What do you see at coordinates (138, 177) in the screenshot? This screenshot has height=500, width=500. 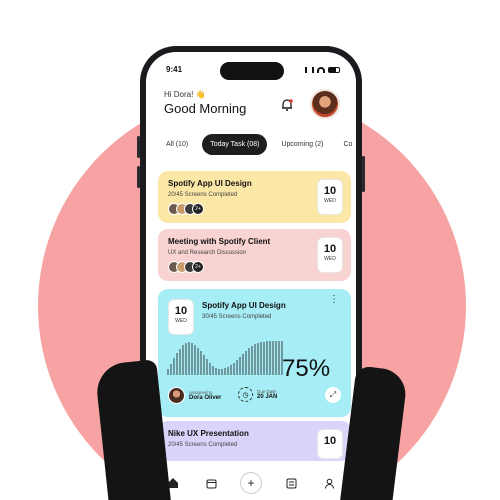 I see `volume-down-button` at bounding box center [138, 177].